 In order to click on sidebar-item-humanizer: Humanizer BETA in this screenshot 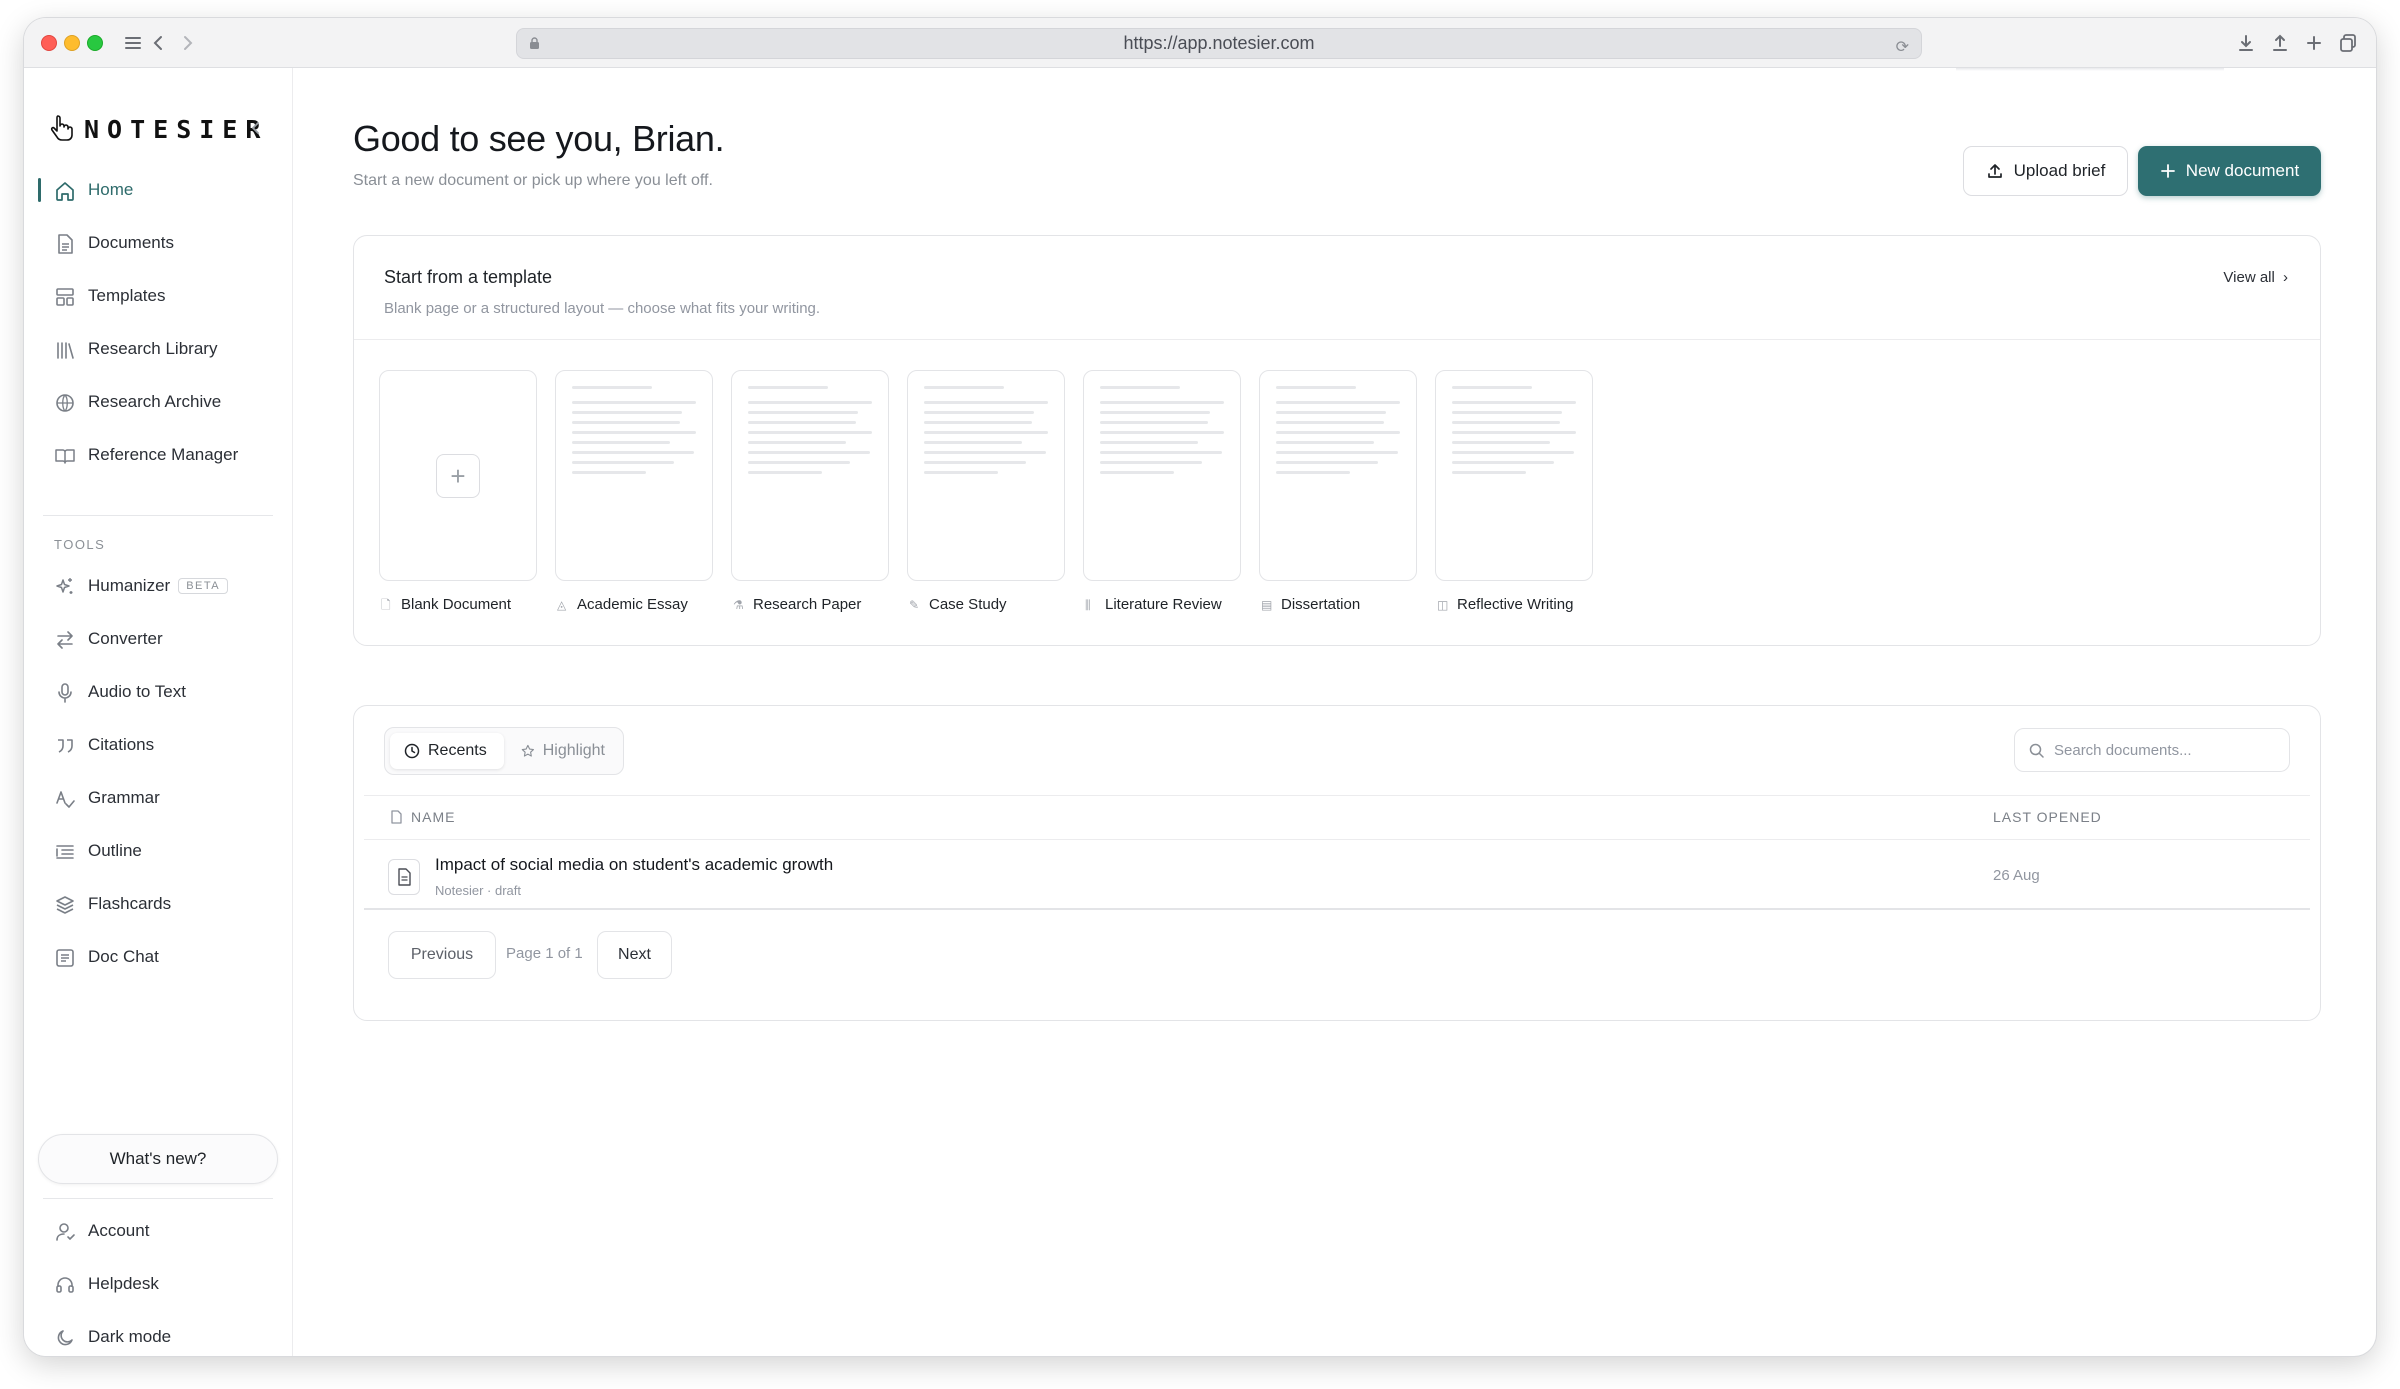, I will do `click(158, 586)`.